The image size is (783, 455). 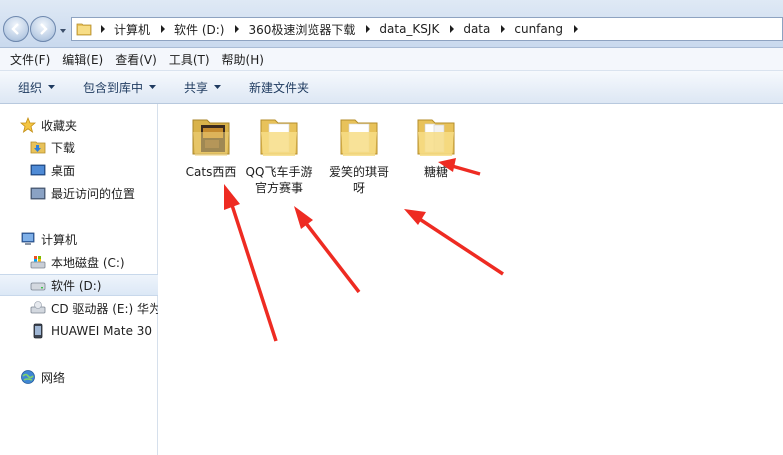 I want to click on menu-view: 查看(V), so click(x=136, y=59).